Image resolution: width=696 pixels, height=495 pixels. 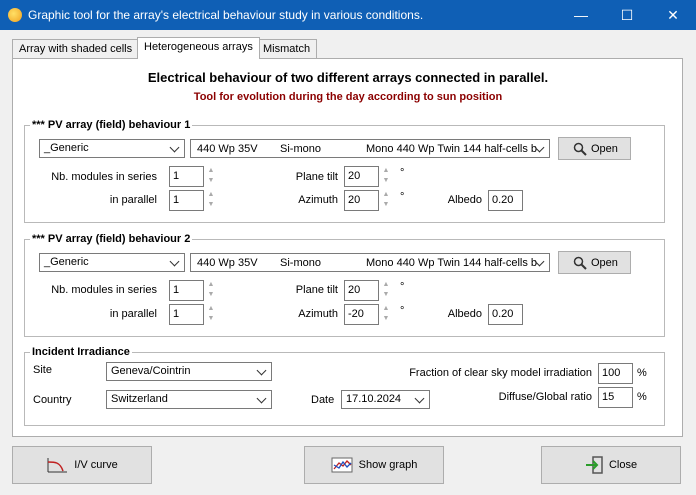 I want to click on open-button-1: Open, so click(x=594, y=148).